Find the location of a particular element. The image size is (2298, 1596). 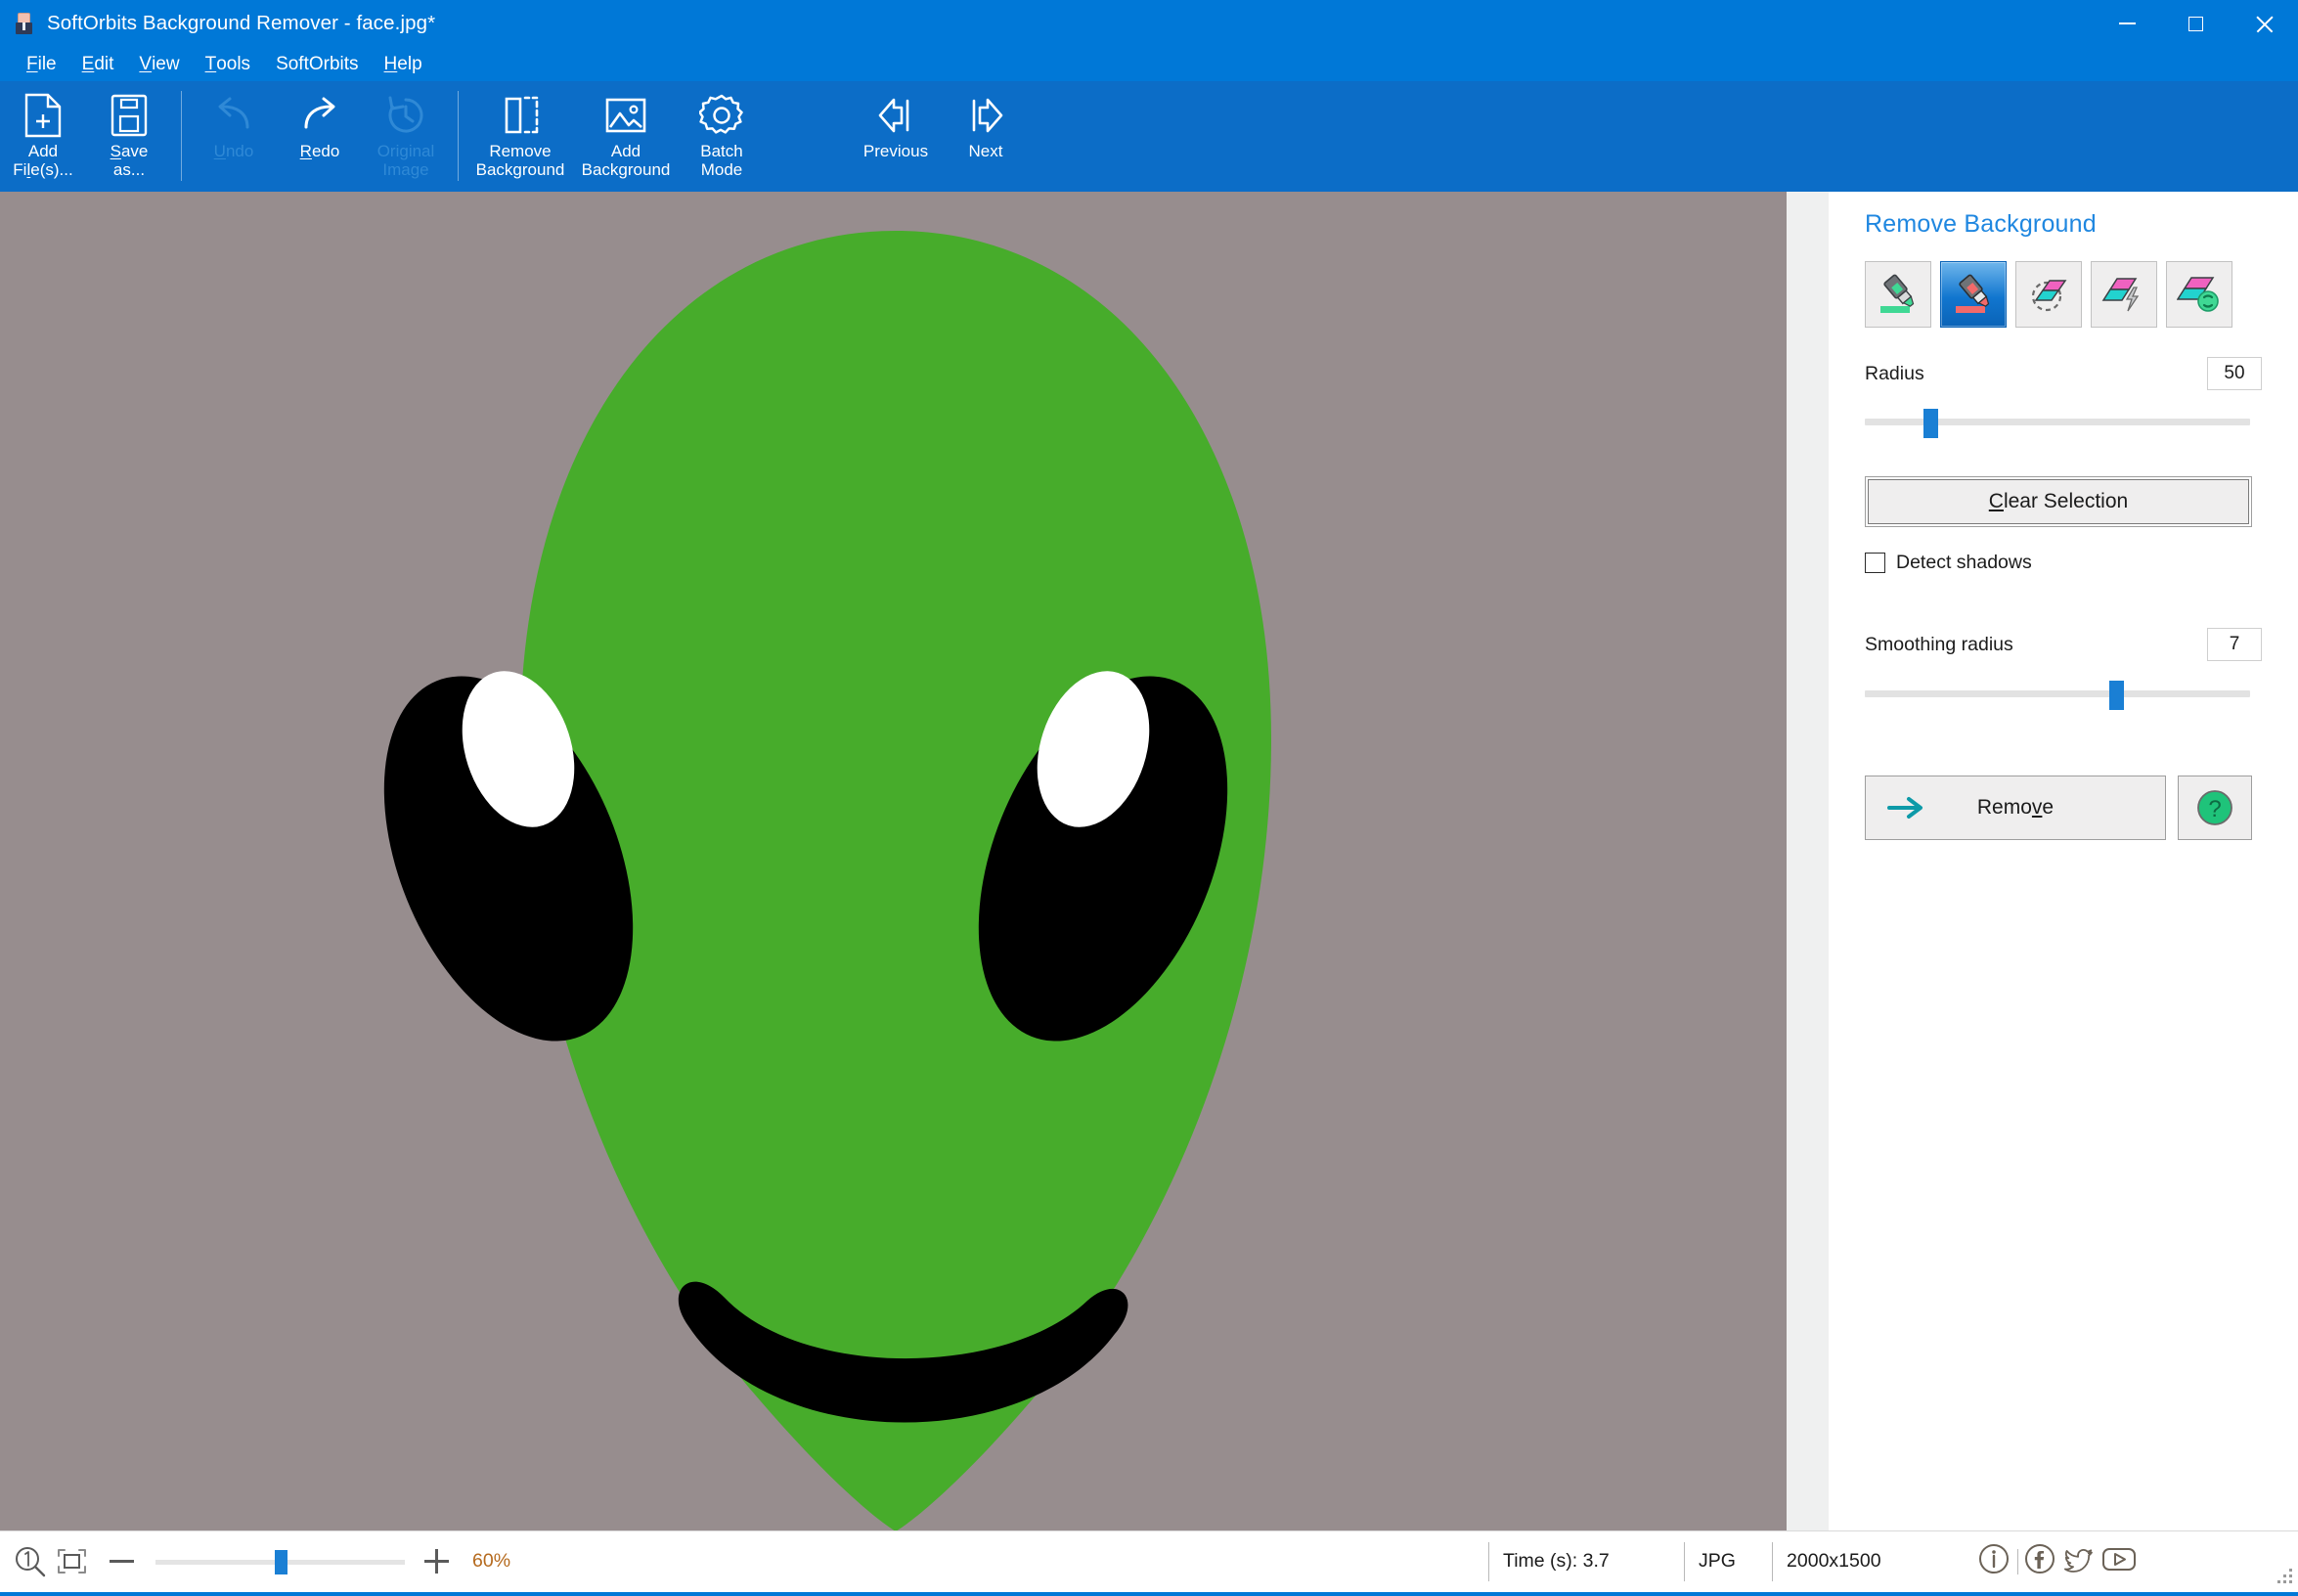

close-icon is located at coordinates (2264, 24).